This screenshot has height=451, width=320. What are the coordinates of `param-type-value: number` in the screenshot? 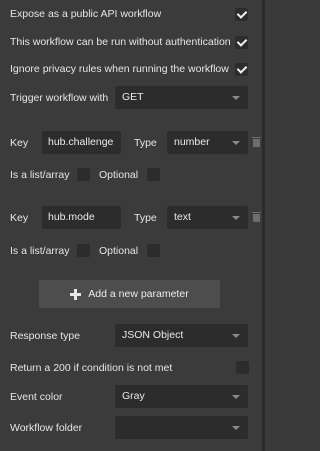 It's located at (192, 142).